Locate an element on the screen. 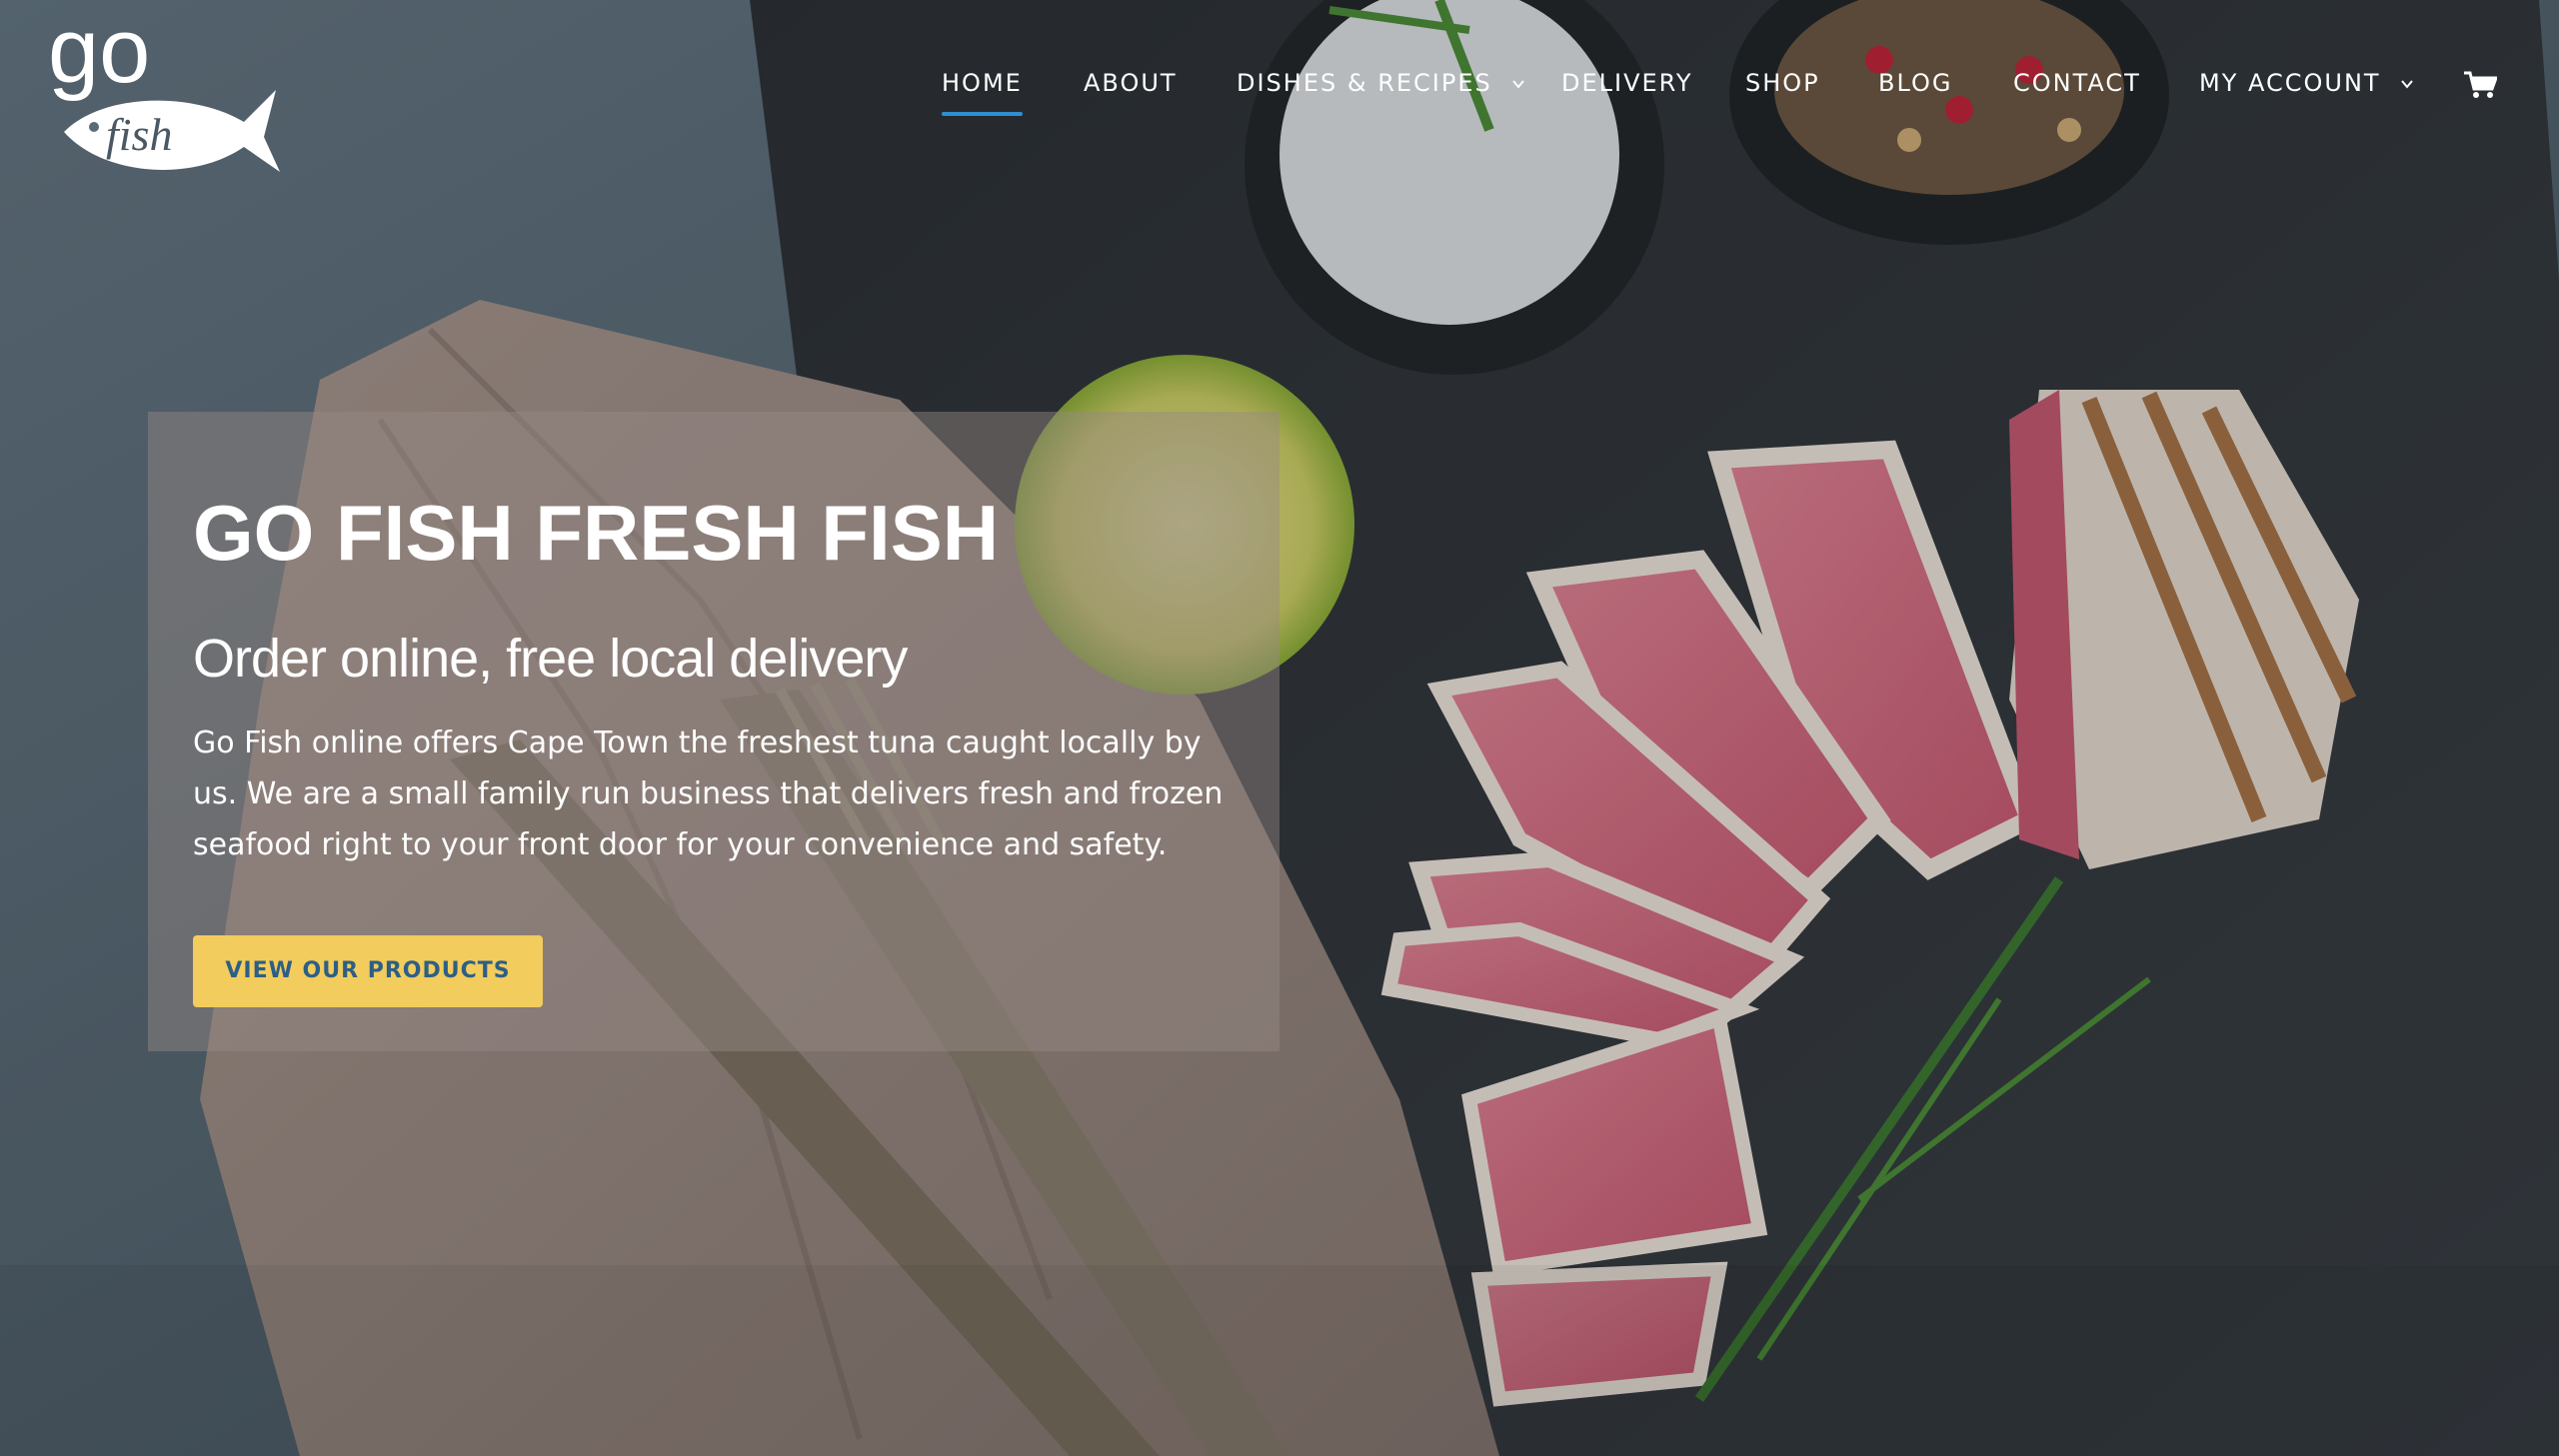  nav-item-my-account-label: MY ACCOUNT is located at coordinates (2290, 83).